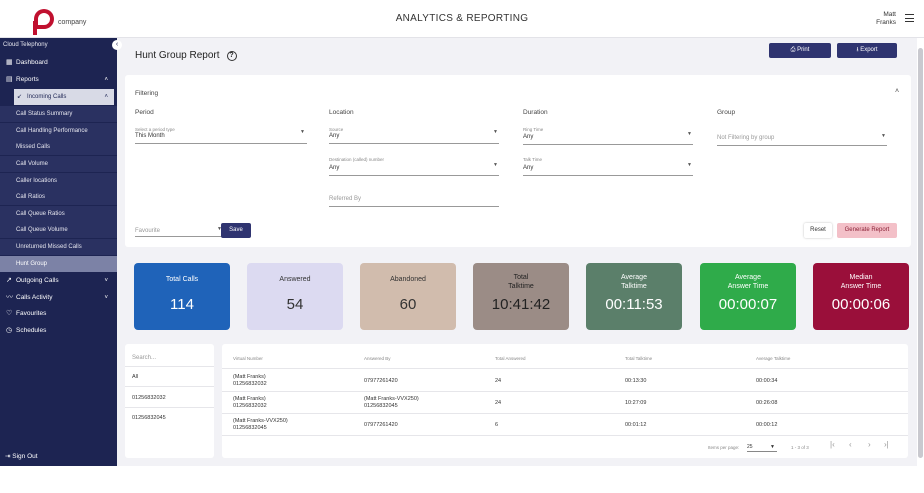 Image resolution: width=924 pixels, height=493 pixels. I want to click on sidebar-item-label: Incoming Calls, so click(47, 97).